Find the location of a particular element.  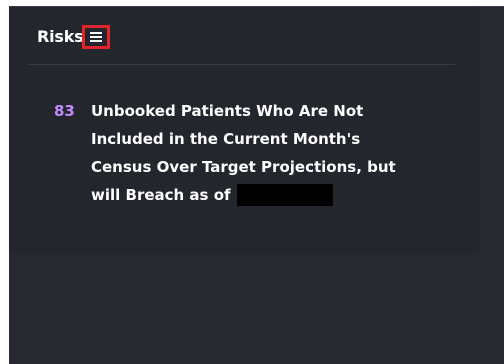

risks-title-wrap: Risks is located at coordinates (73, 37).